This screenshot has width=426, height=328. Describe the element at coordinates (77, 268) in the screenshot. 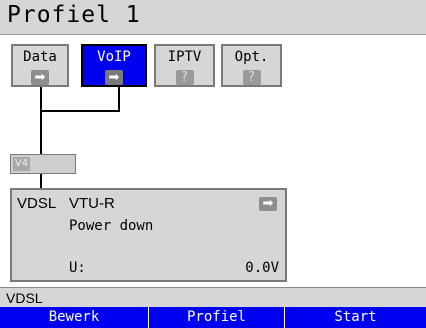

I see `voltage-label: U:` at that location.